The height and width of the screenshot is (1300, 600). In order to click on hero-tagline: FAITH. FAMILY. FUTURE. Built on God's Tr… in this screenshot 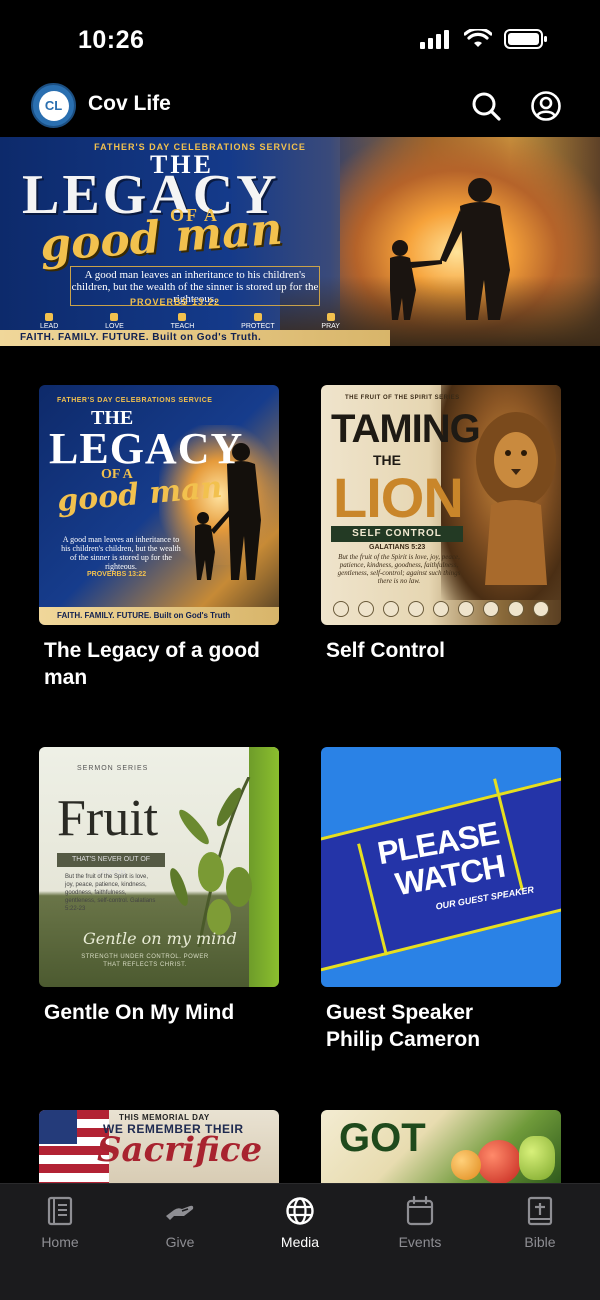, I will do `click(195, 338)`.